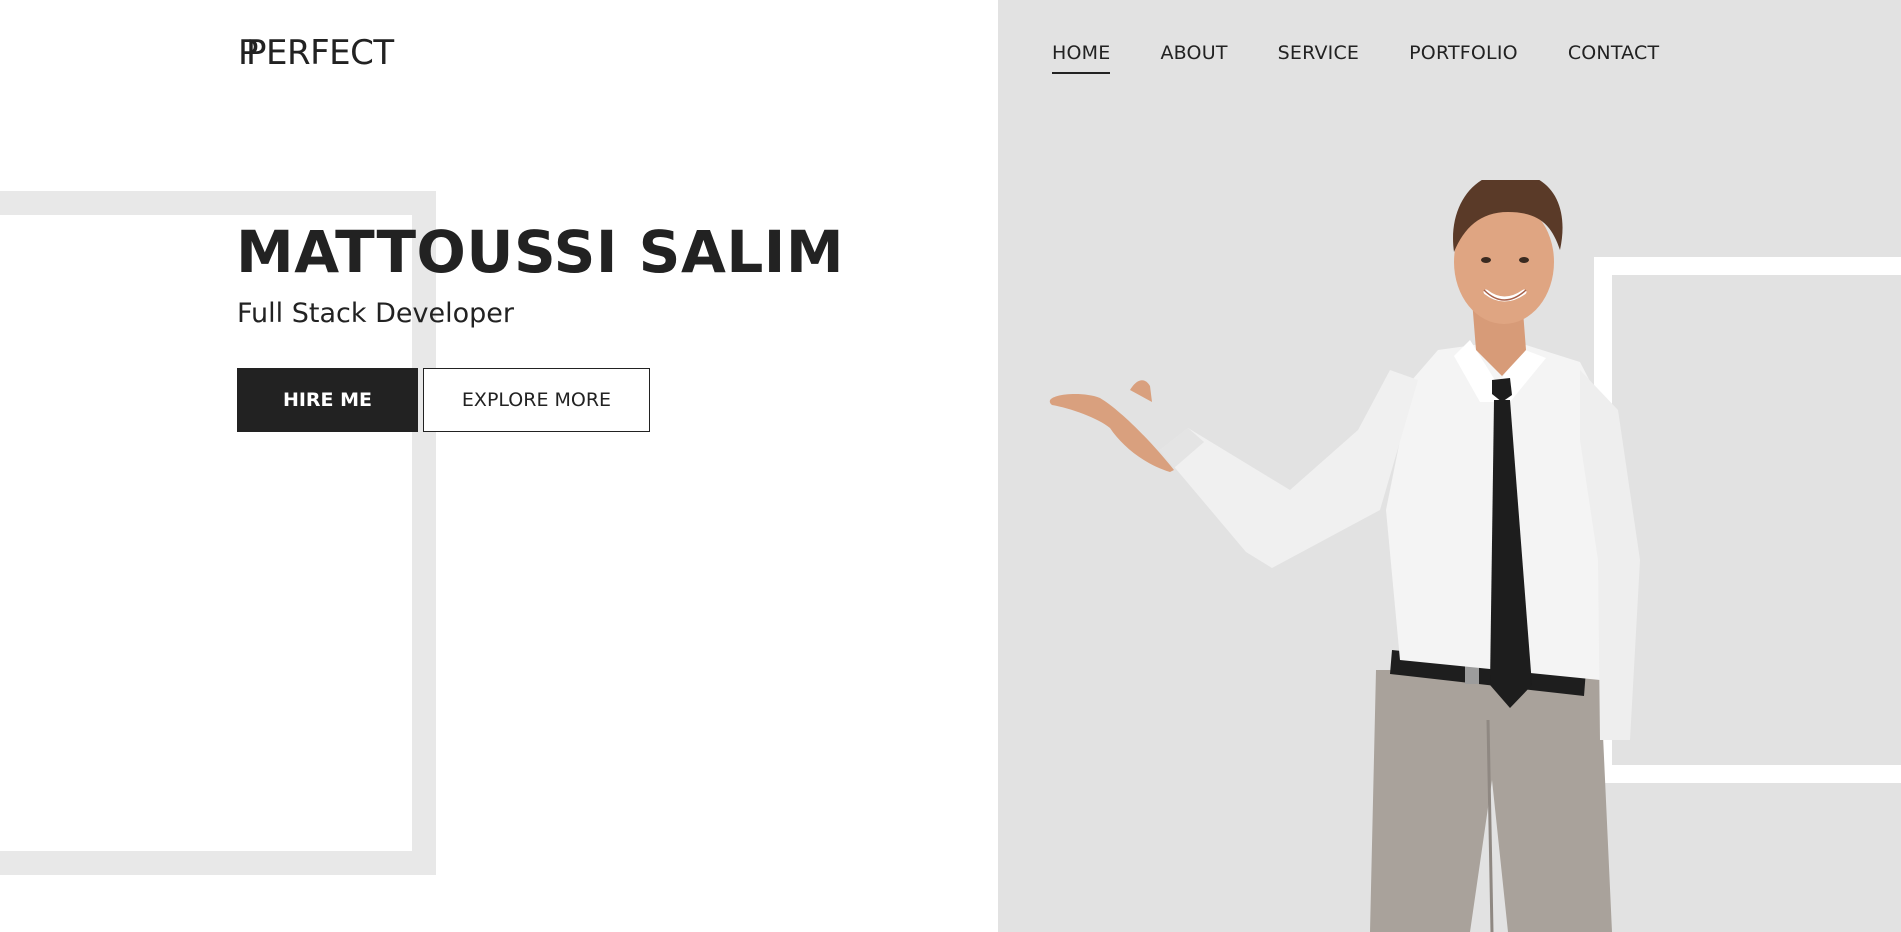 This screenshot has height=932, width=1901. What do you see at coordinates (1614, 58) in the screenshot?
I see `nav-item-contact: CONTACT` at bounding box center [1614, 58].